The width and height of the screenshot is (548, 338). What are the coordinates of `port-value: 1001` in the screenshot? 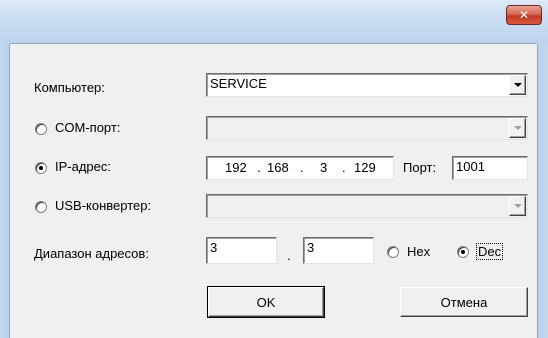 It's located at (470, 166).